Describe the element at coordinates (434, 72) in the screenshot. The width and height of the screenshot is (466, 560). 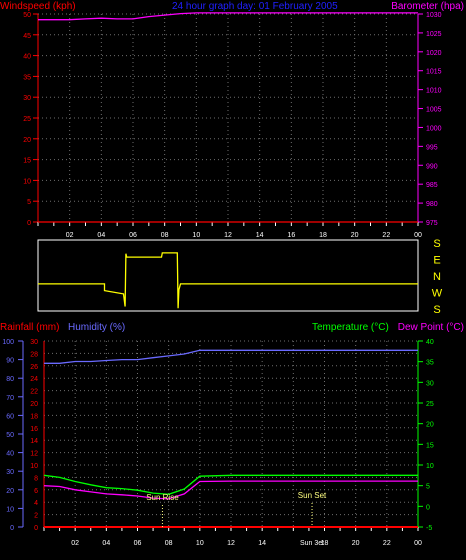
I see `barometer-tick-label: 1015` at that location.